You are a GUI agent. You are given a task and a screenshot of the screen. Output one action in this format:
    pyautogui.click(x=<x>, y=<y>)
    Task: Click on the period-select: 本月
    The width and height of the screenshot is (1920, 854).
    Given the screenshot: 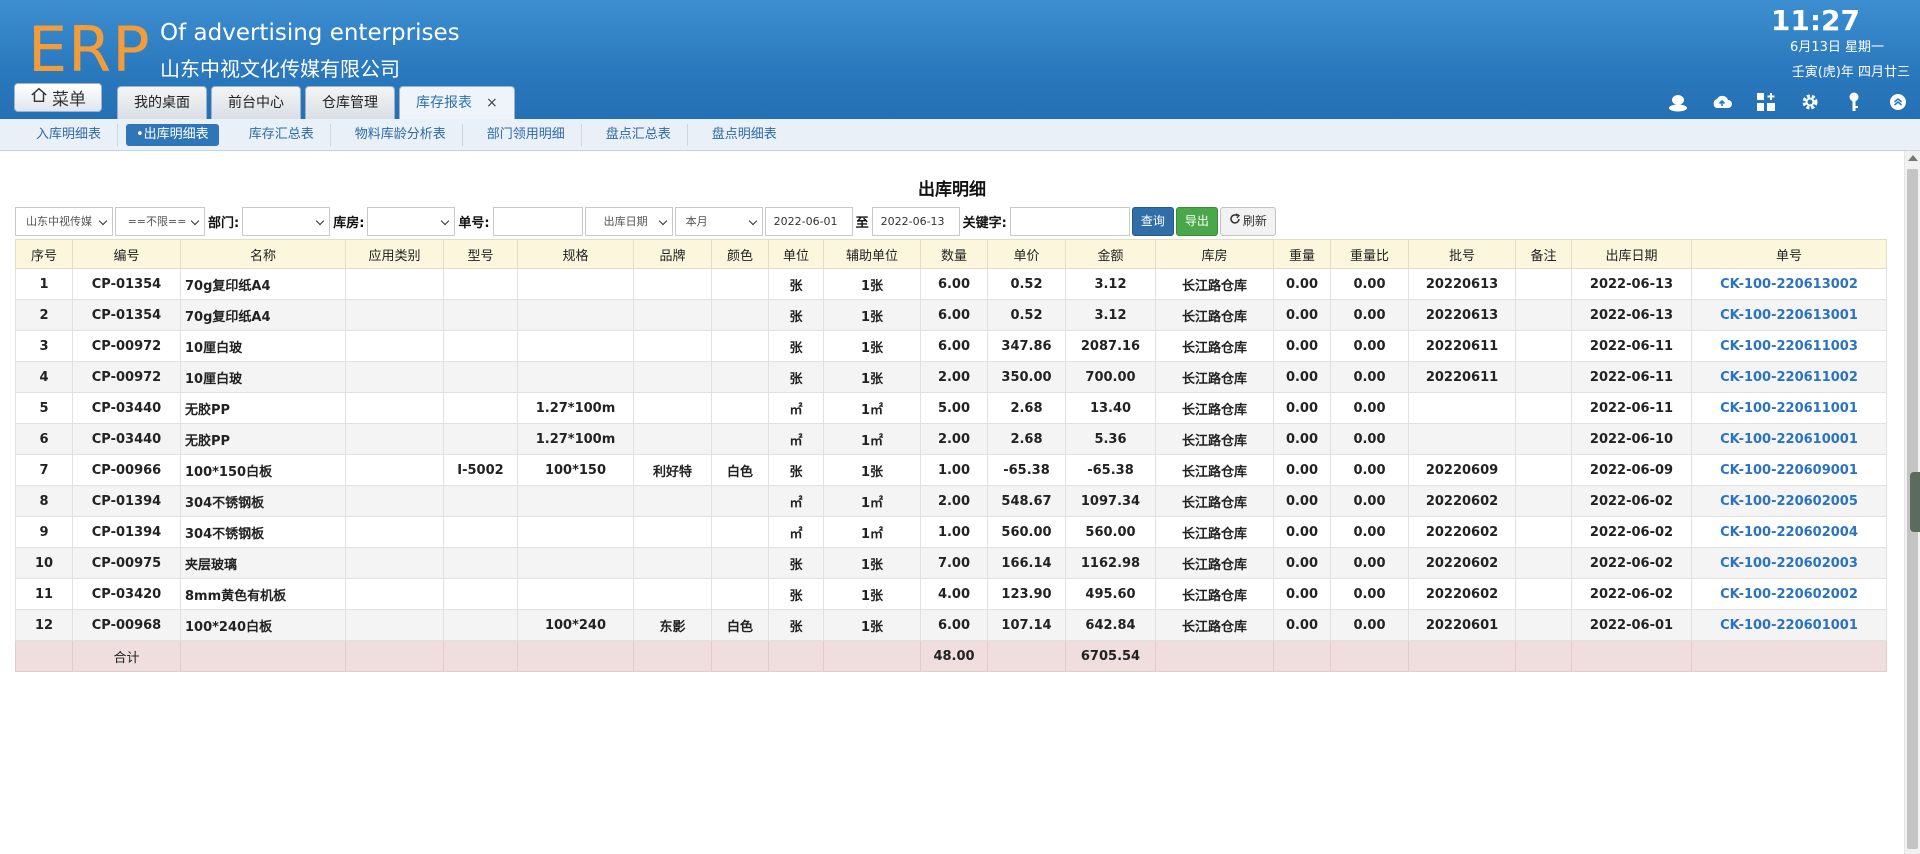 What is the action you would take?
    pyautogui.click(x=718, y=221)
    